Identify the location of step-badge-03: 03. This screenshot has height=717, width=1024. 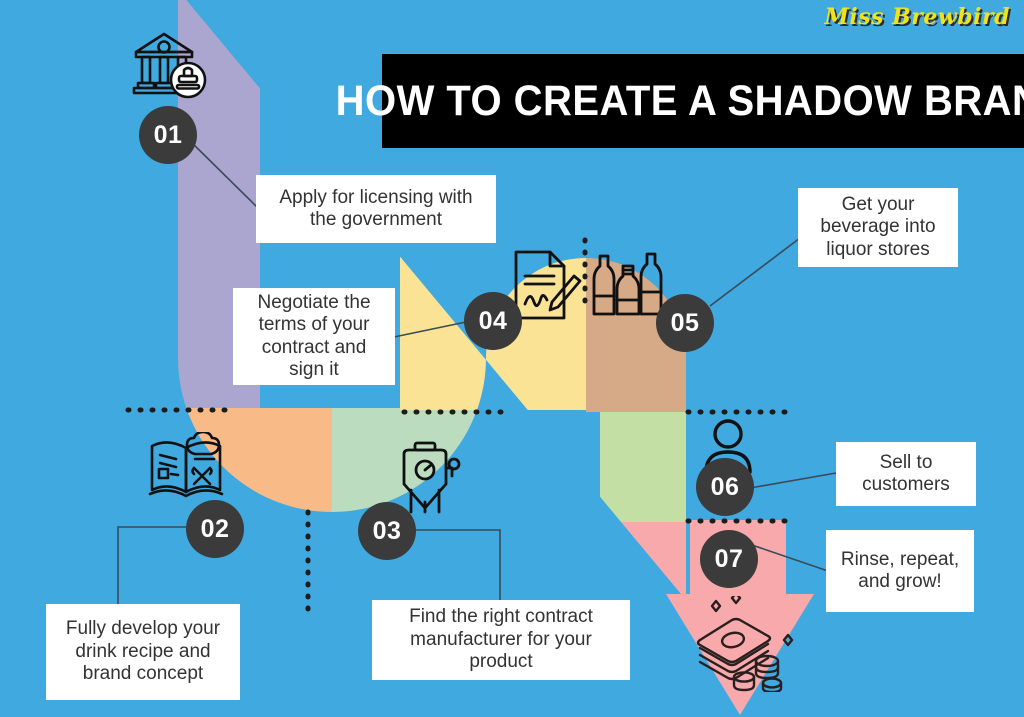
(387, 531).